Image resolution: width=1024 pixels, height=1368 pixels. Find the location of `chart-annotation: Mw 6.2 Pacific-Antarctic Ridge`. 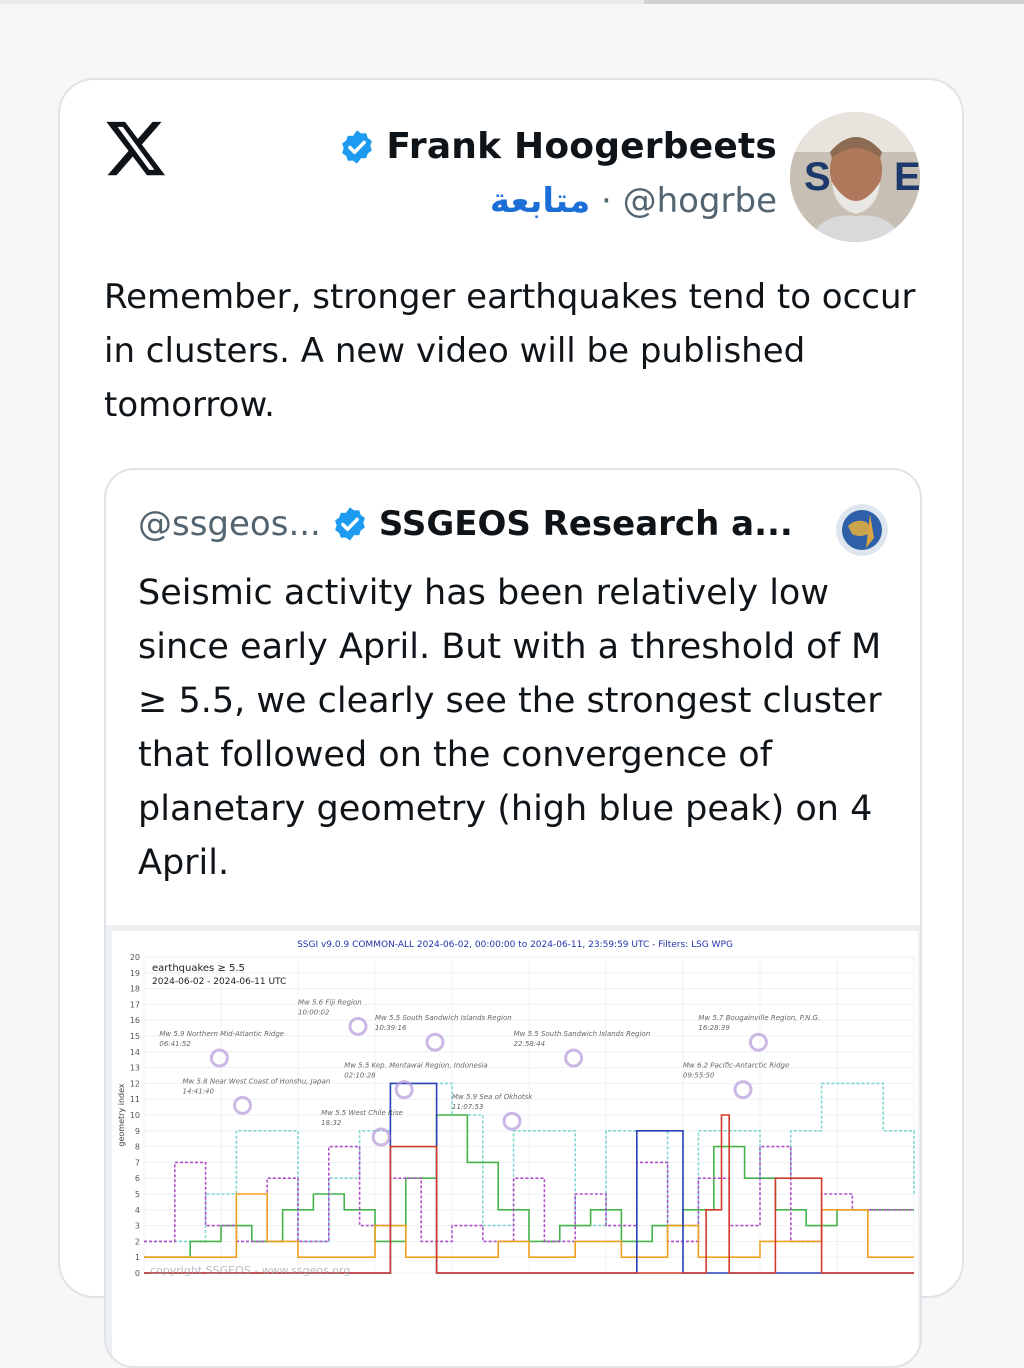

chart-annotation: Mw 6.2 Pacific-Antarctic Ridge is located at coordinates (736, 1066).